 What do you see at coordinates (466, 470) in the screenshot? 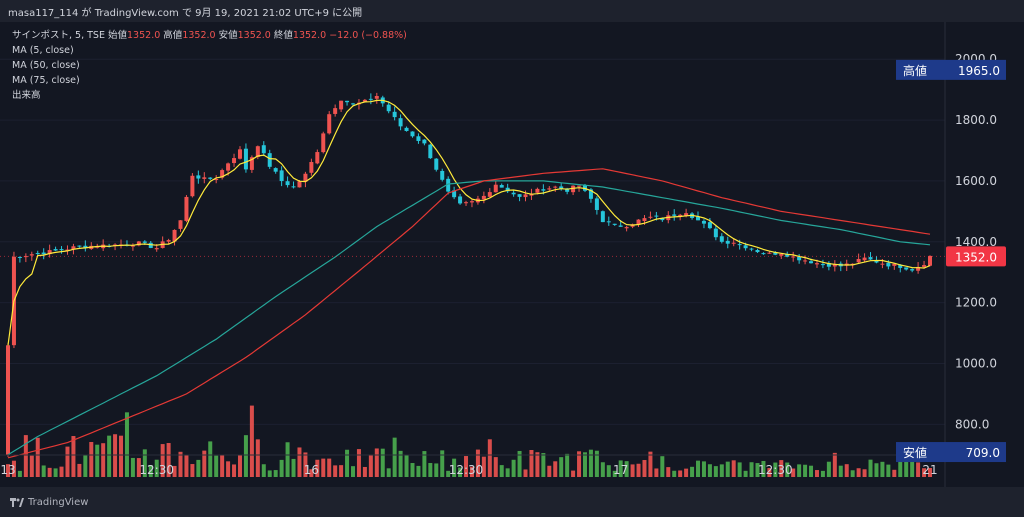
I see `time-tick-label: 12:30` at bounding box center [466, 470].